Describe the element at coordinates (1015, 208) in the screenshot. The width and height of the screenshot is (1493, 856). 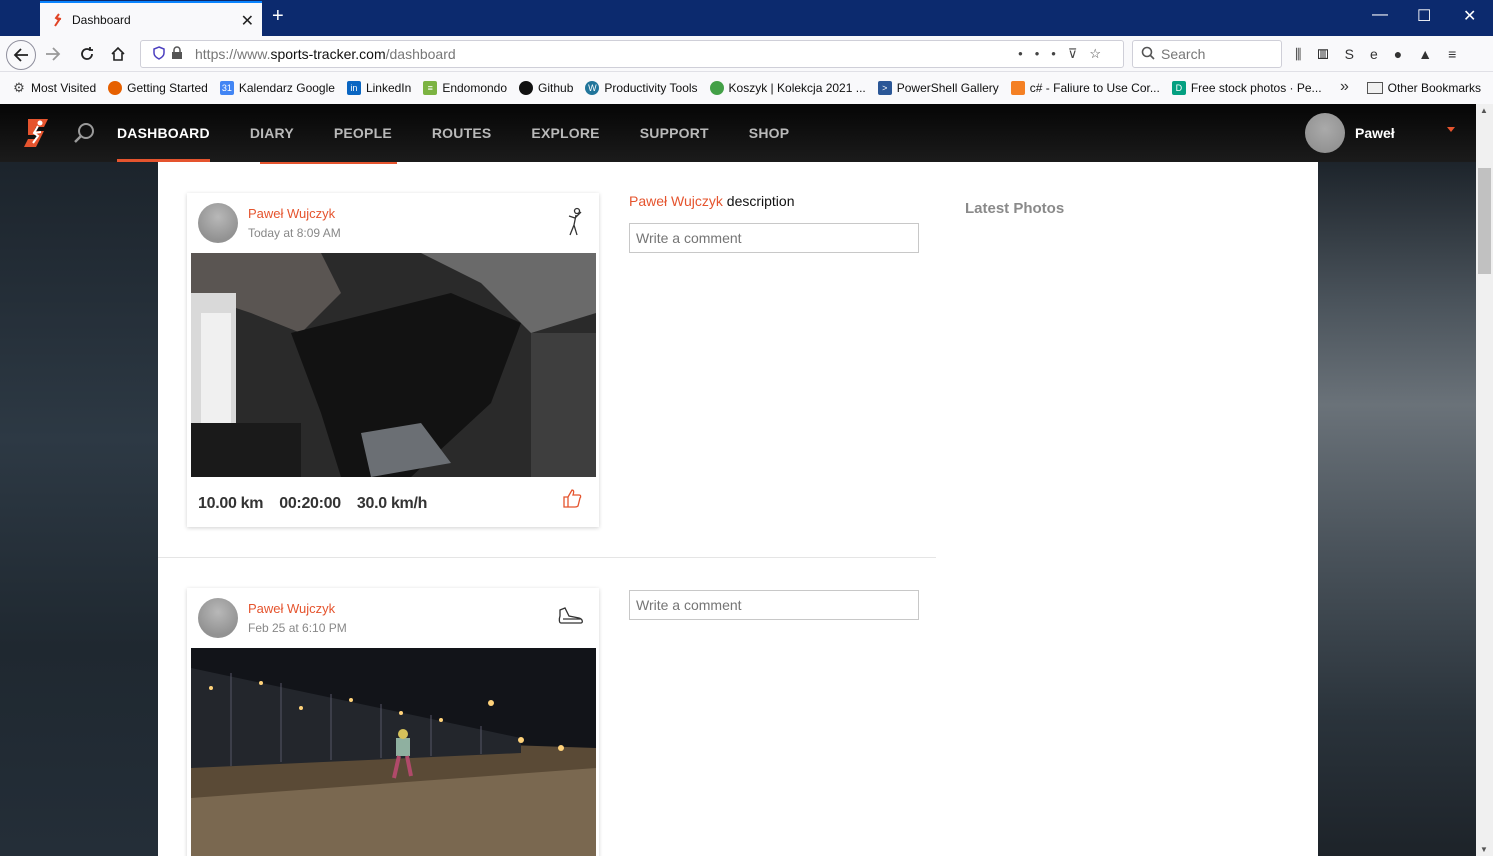
I see `latest-photos-heading: Latest Photos` at that location.